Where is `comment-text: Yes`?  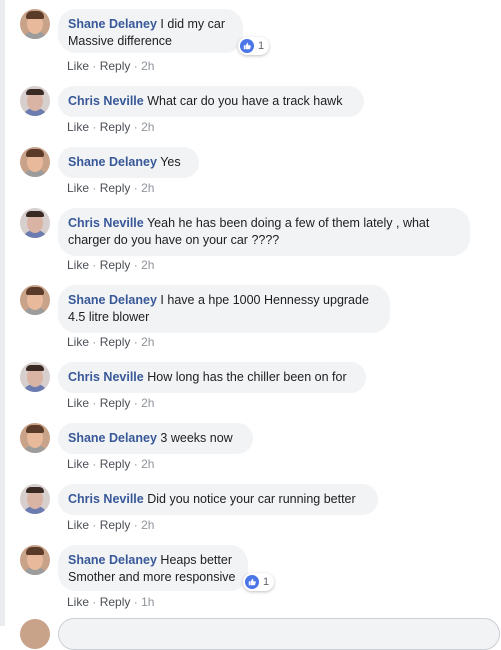 comment-text: Yes is located at coordinates (170, 162).